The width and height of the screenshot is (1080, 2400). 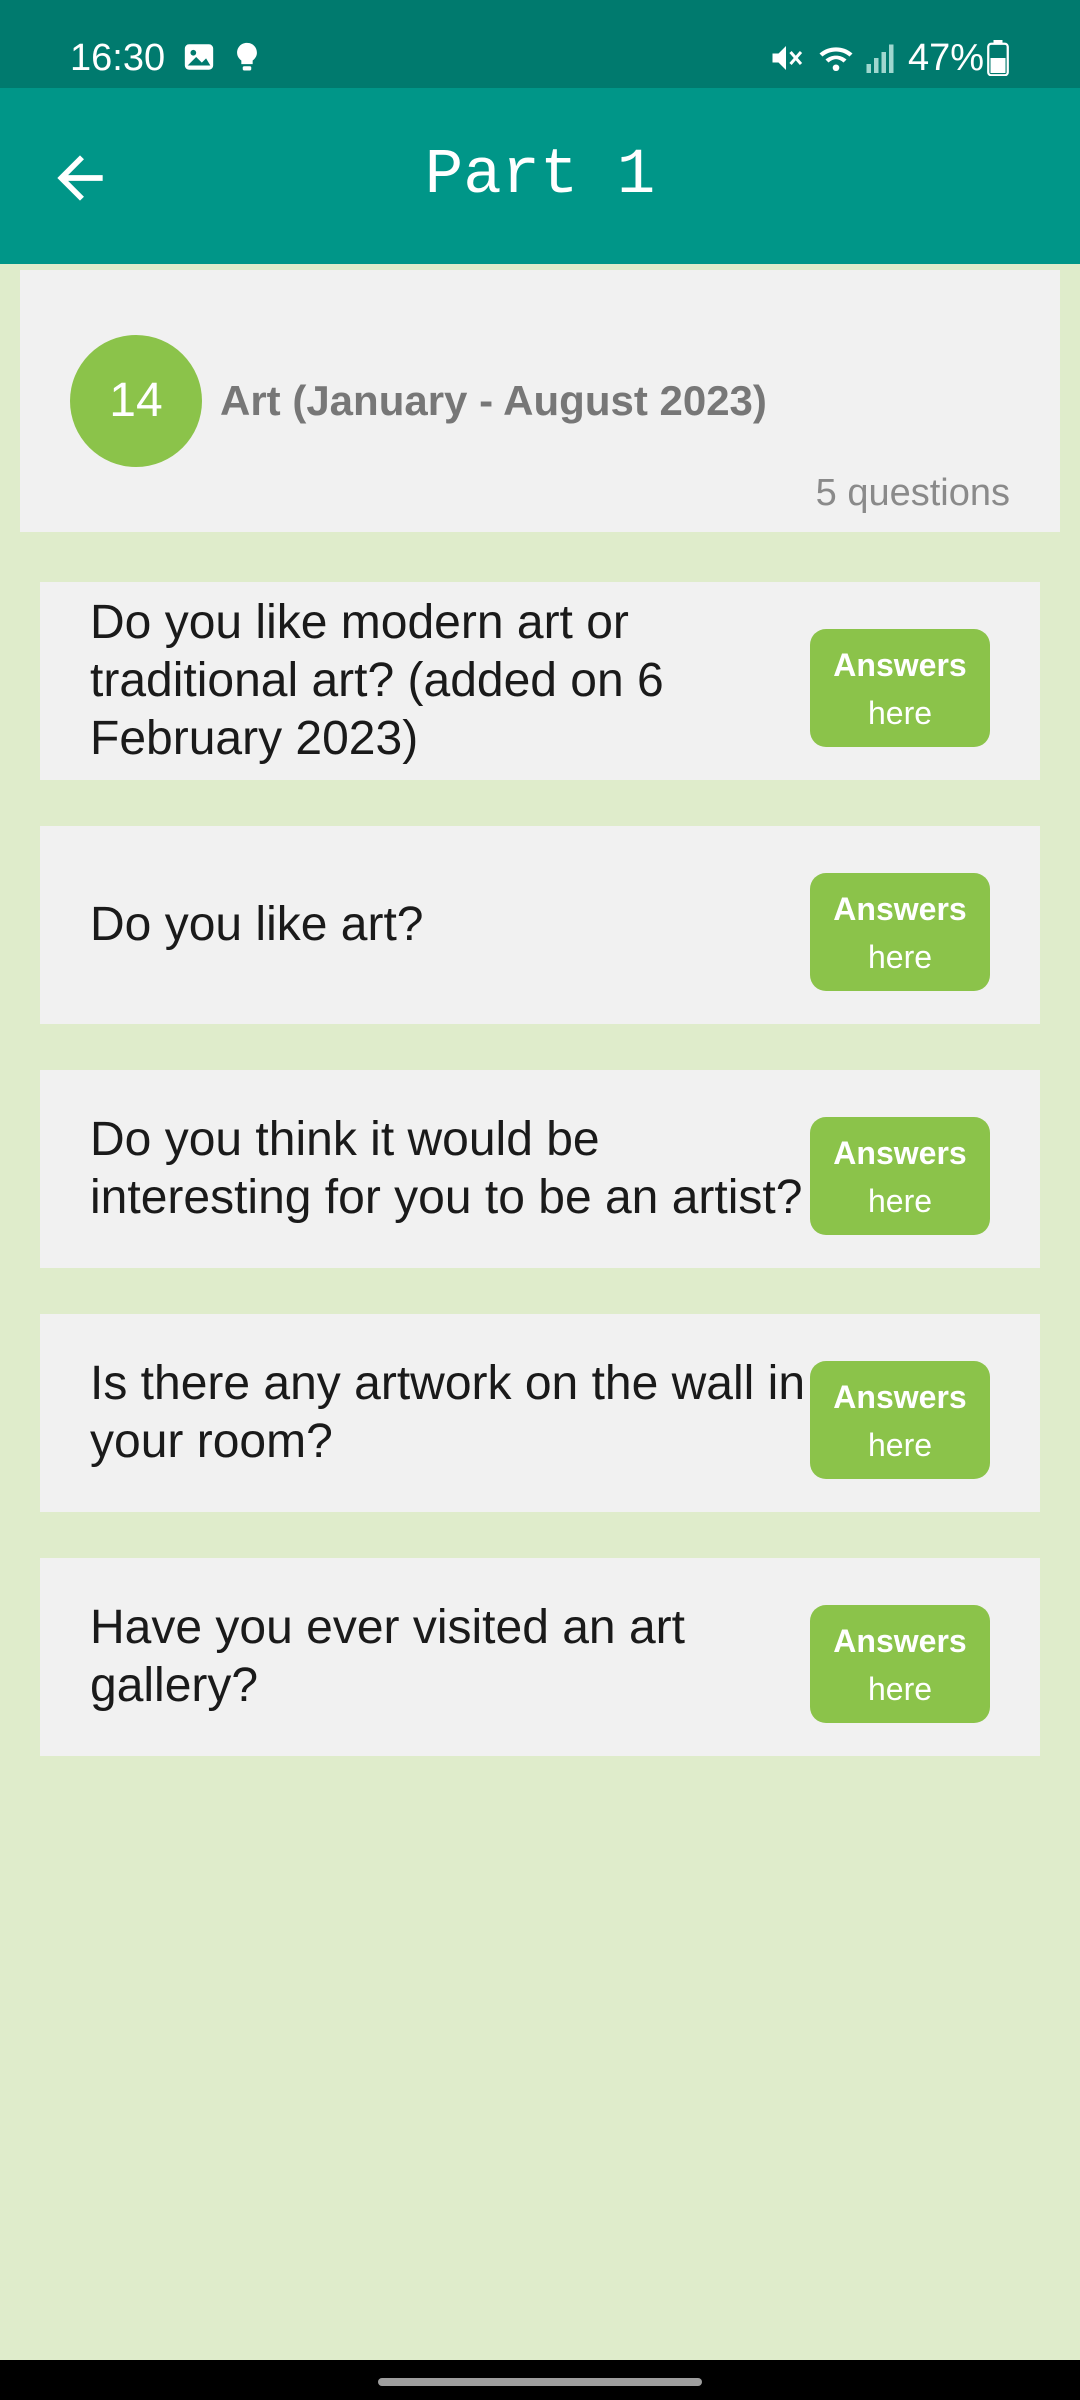 What do you see at coordinates (250, 60) in the screenshot?
I see `lightbulb-icon` at bounding box center [250, 60].